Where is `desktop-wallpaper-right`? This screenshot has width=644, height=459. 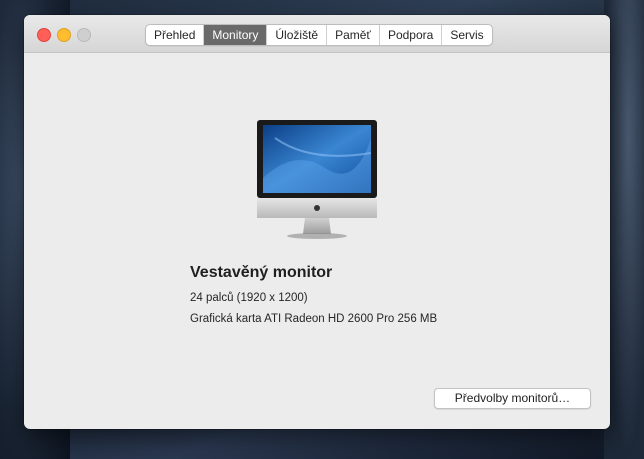 desktop-wallpaper-right is located at coordinates (624, 229).